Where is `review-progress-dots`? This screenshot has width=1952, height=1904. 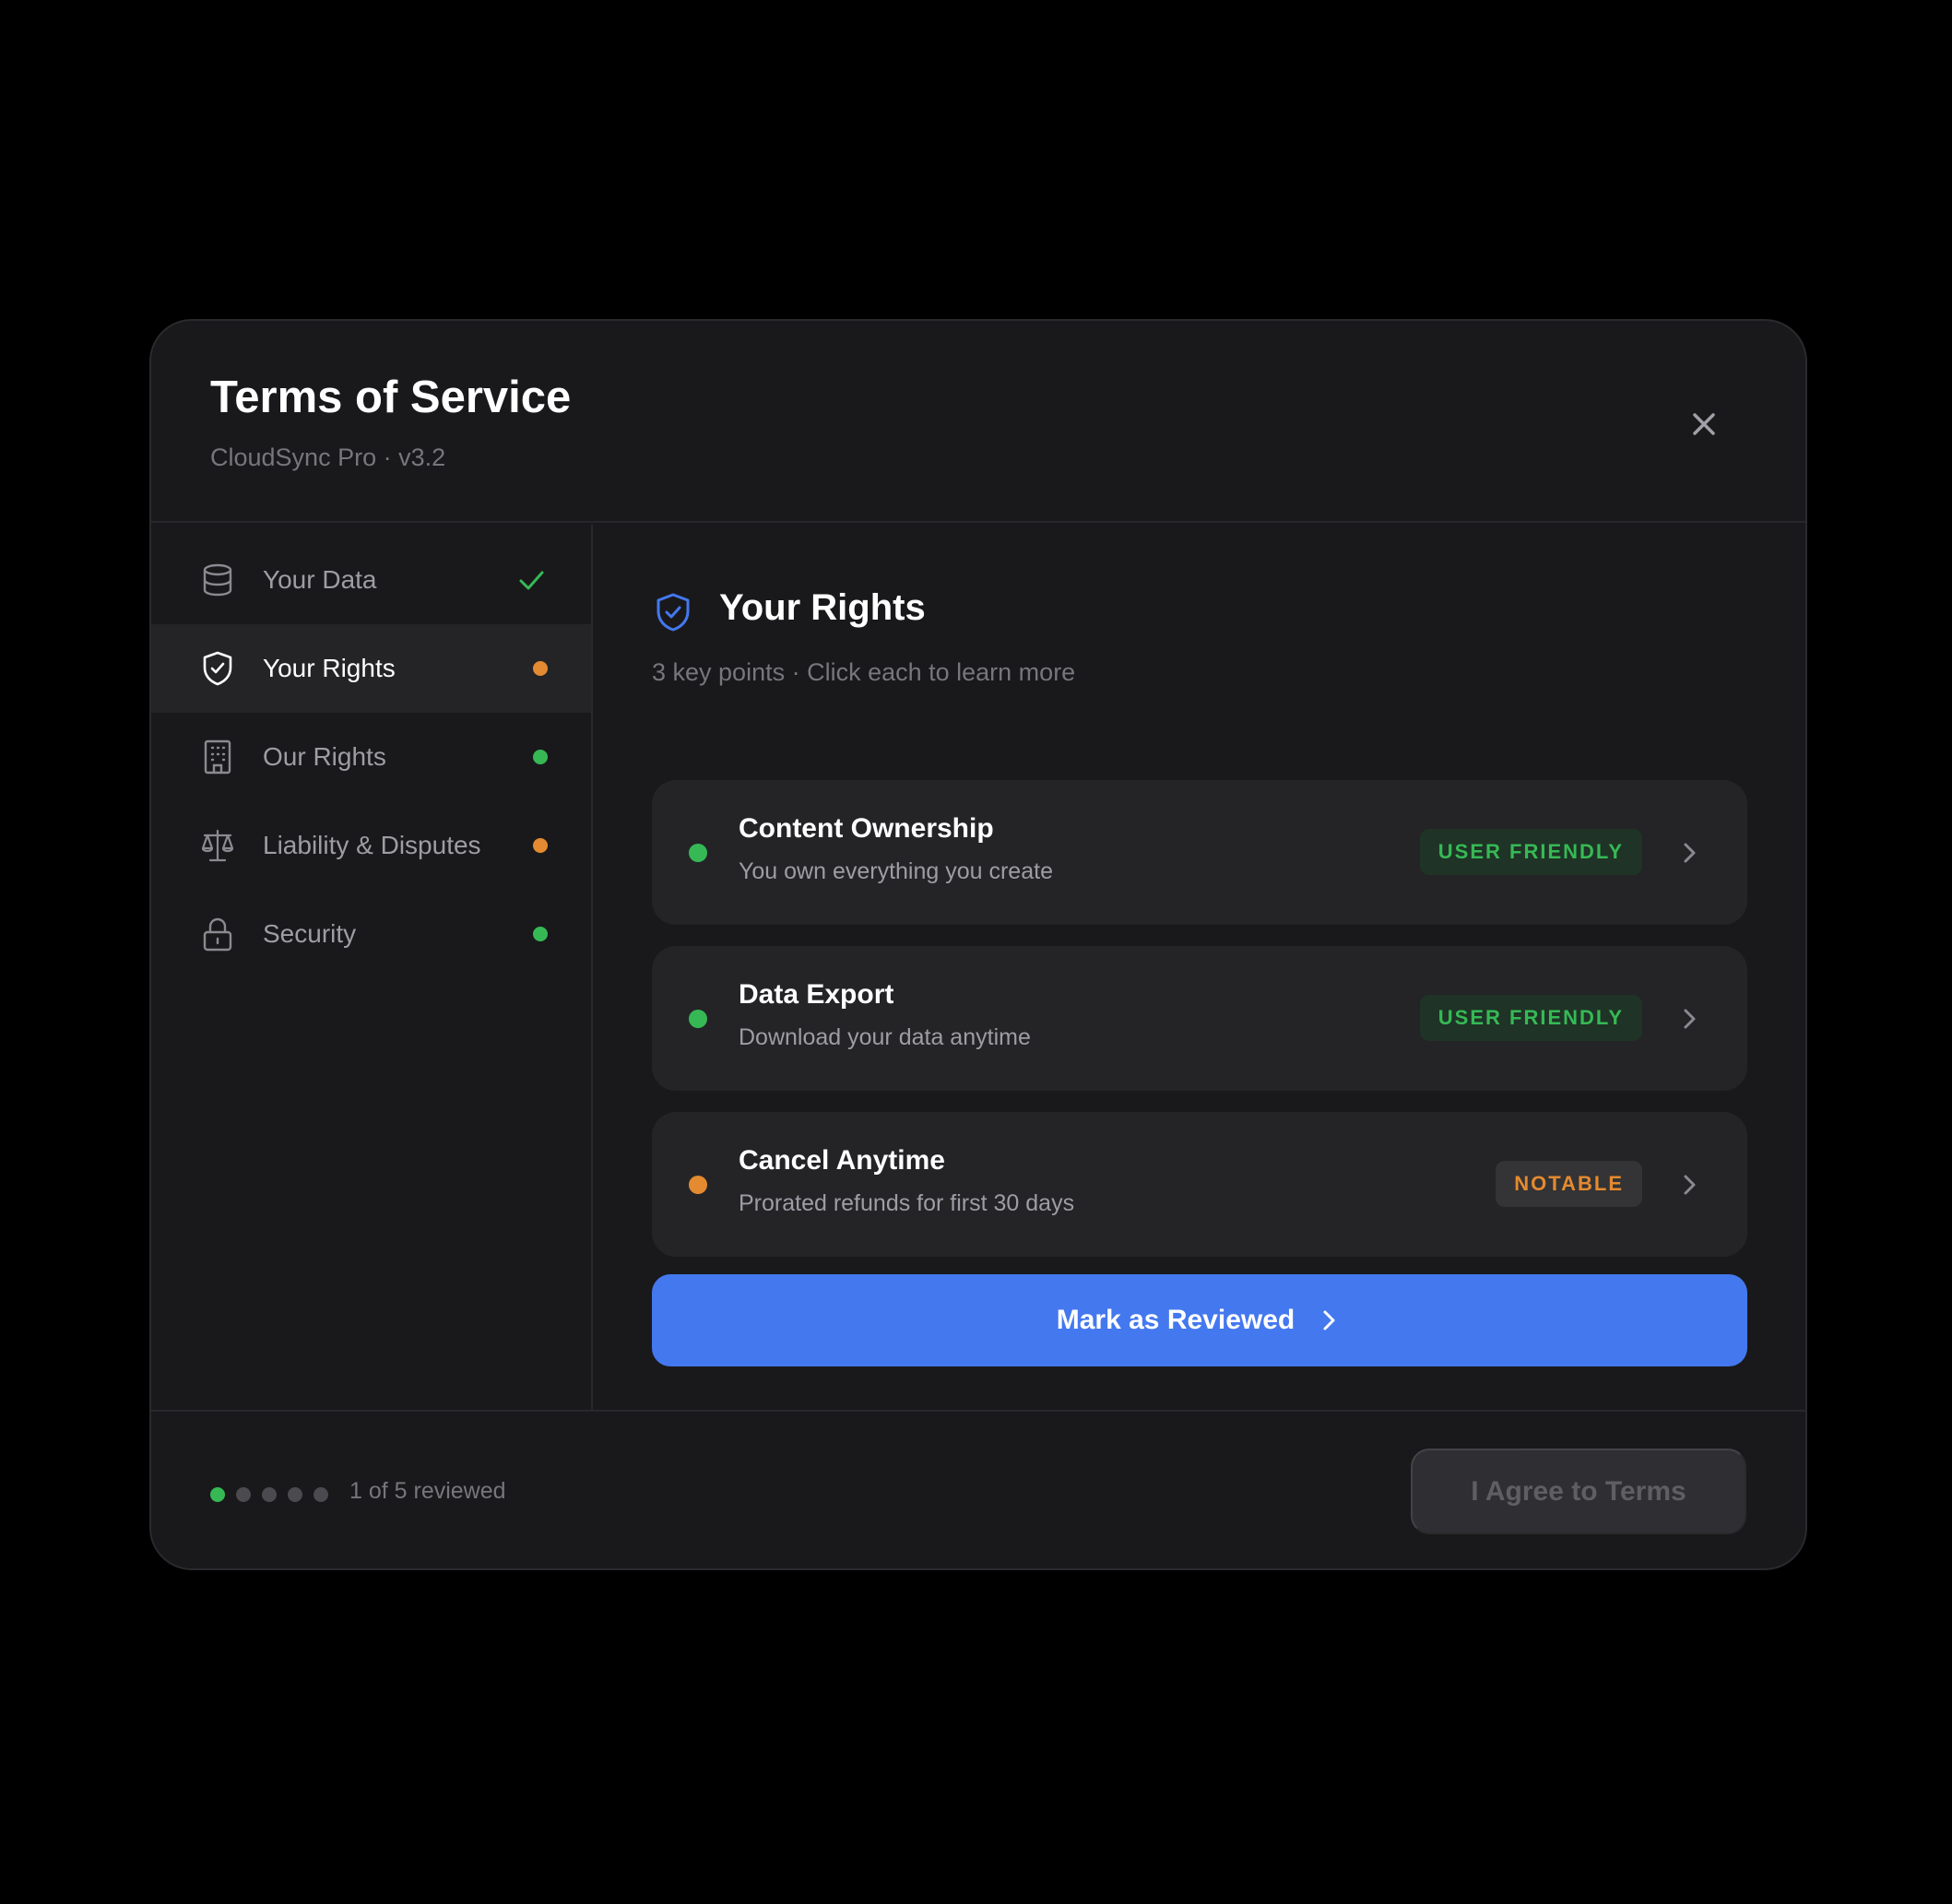 review-progress-dots is located at coordinates (269, 1494).